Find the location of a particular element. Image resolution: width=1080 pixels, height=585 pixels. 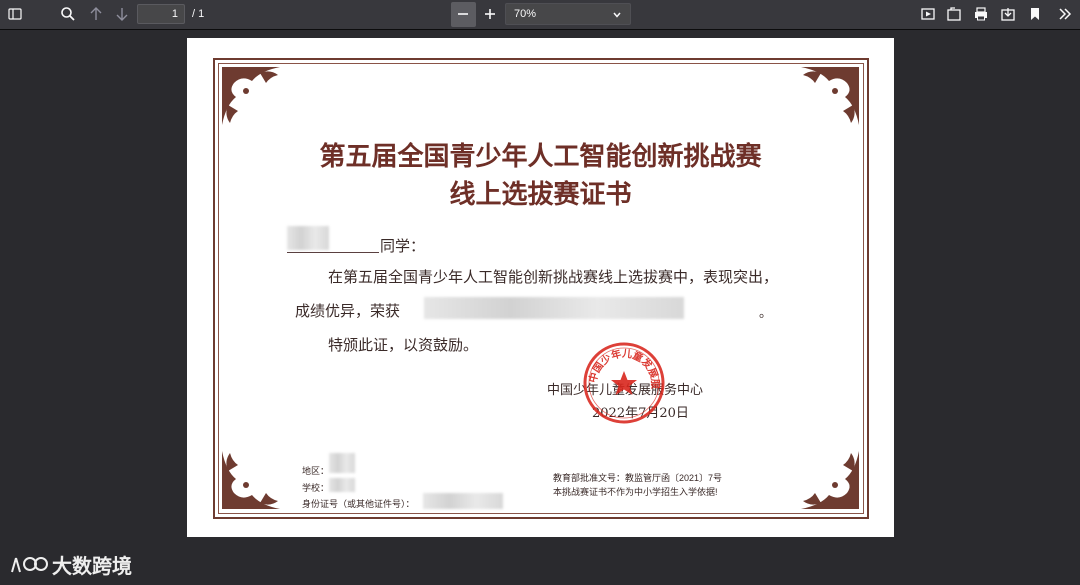

zoom-value: 70% is located at coordinates (525, 14).